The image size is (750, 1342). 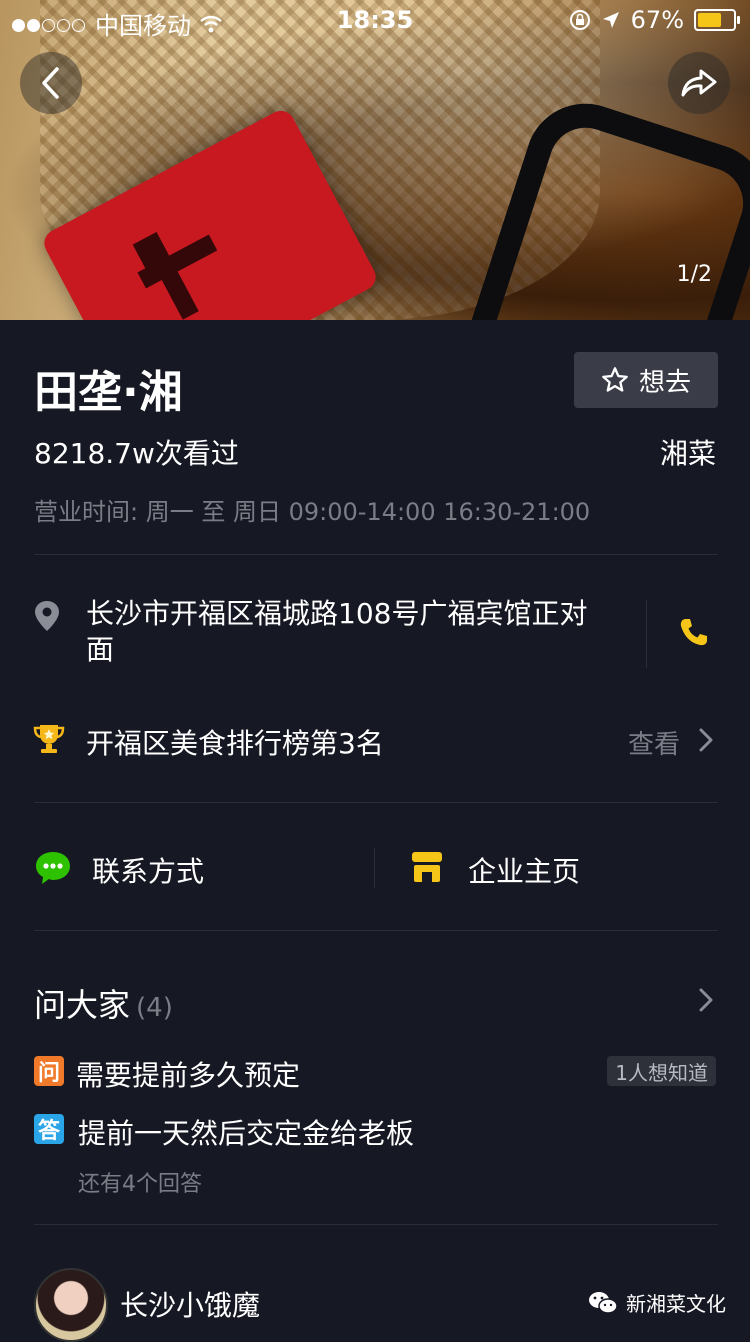 I want to click on chevron-left-icon, so click(x=50, y=83).